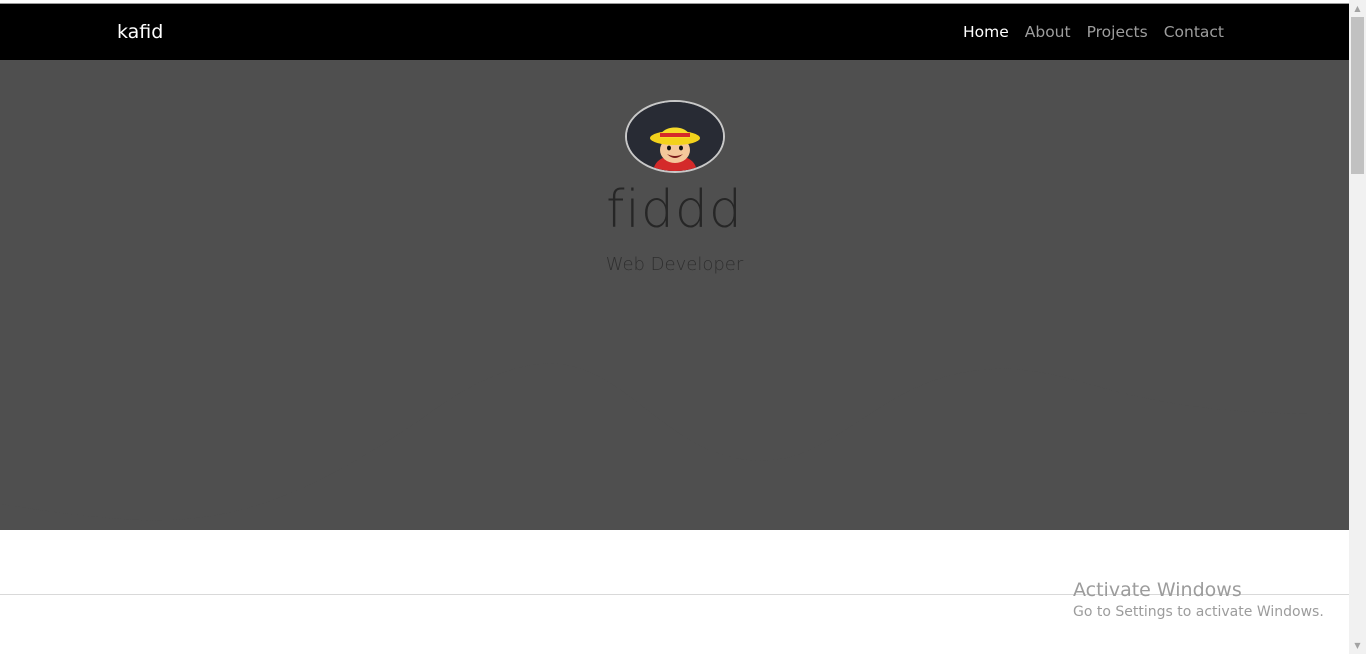  What do you see at coordinates (674, 264) in the screenshot?
I see `hero-role: Web Developer` at bounding box center [674, 264].